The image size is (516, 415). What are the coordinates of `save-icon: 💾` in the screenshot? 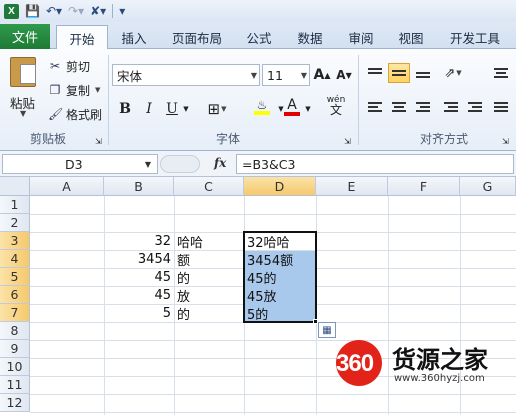 It's located at (32, 11).